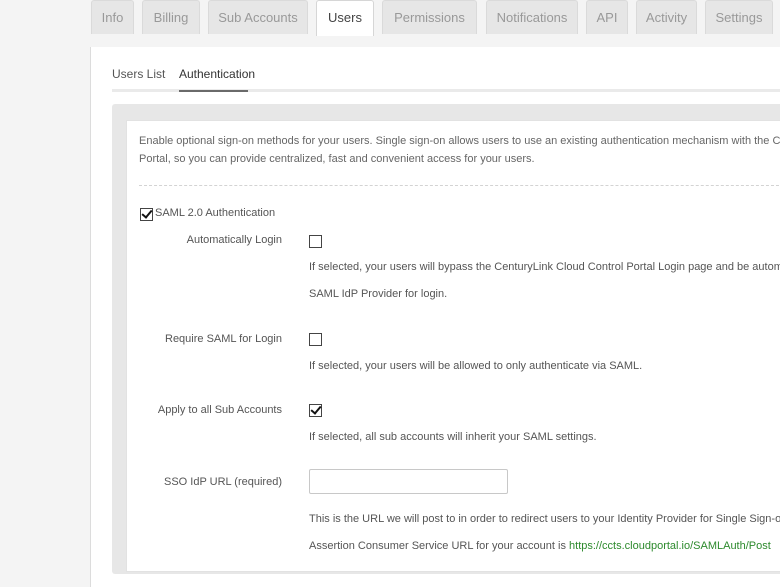 The width and height of the screenshot is (780, 587). What do you see at coordinates (315, 410) in the screenshot?
I see `apply-sub-accounts-checkbox` at bounding box center [315, 410].